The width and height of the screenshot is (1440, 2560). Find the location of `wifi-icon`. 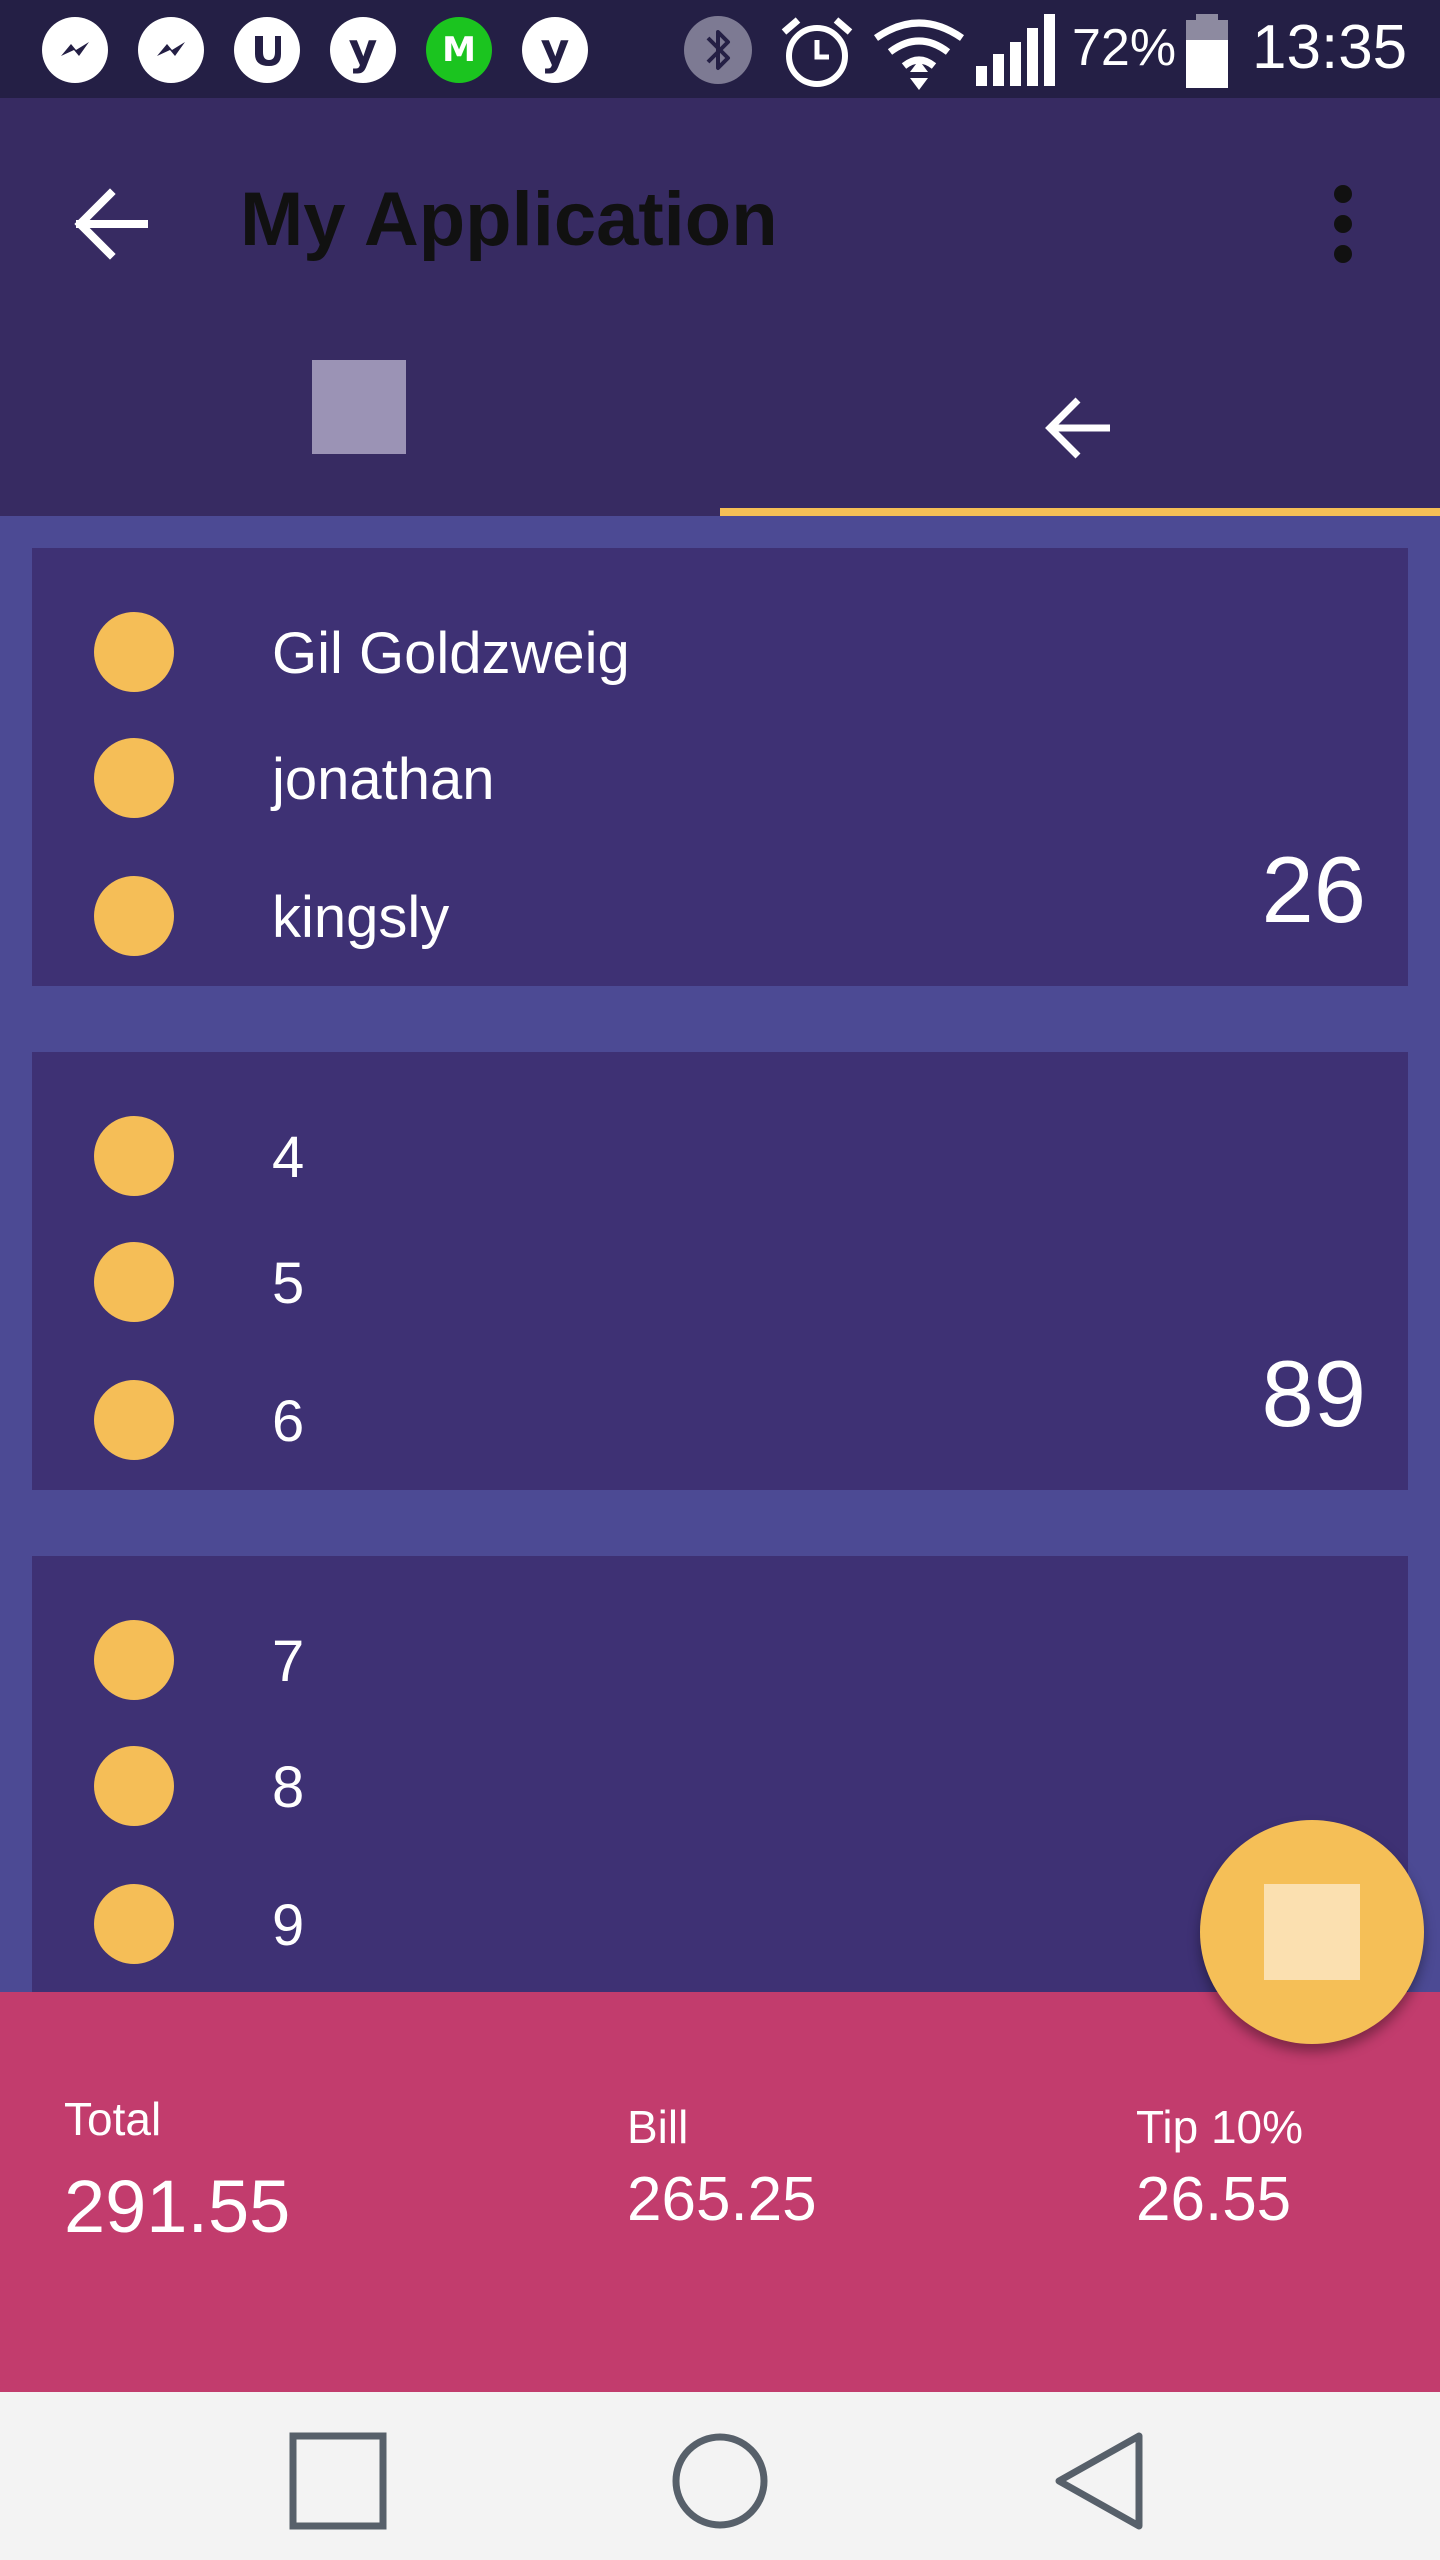

wifi-icon is located at coordinates (919, 54).